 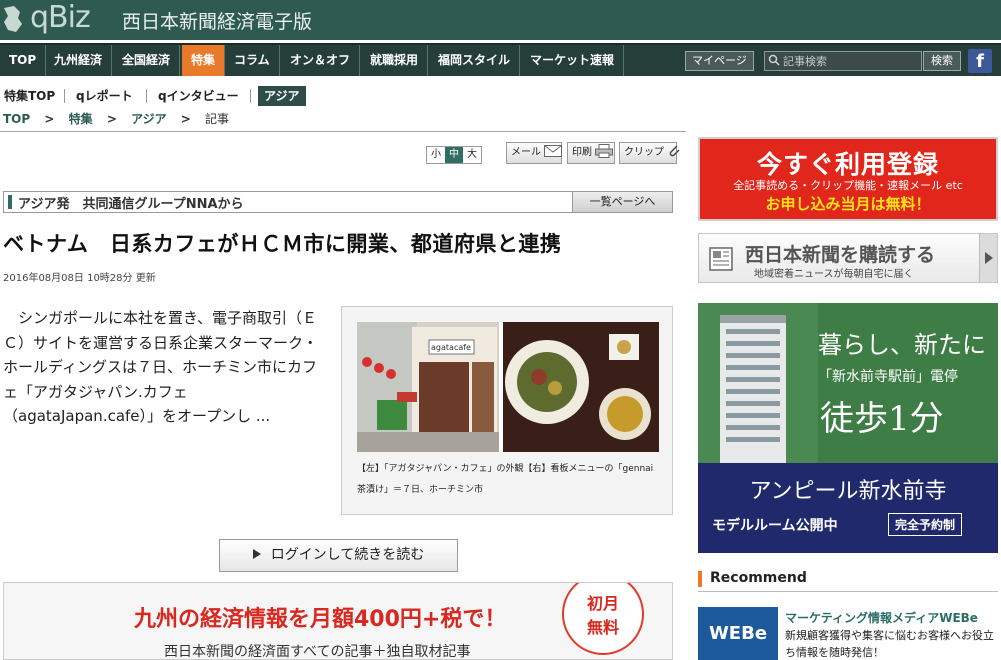 What do you see at coordinates (60, 17) in the screenshot?
I see `site-logo: qBiz` at bounding box center [60, 17].